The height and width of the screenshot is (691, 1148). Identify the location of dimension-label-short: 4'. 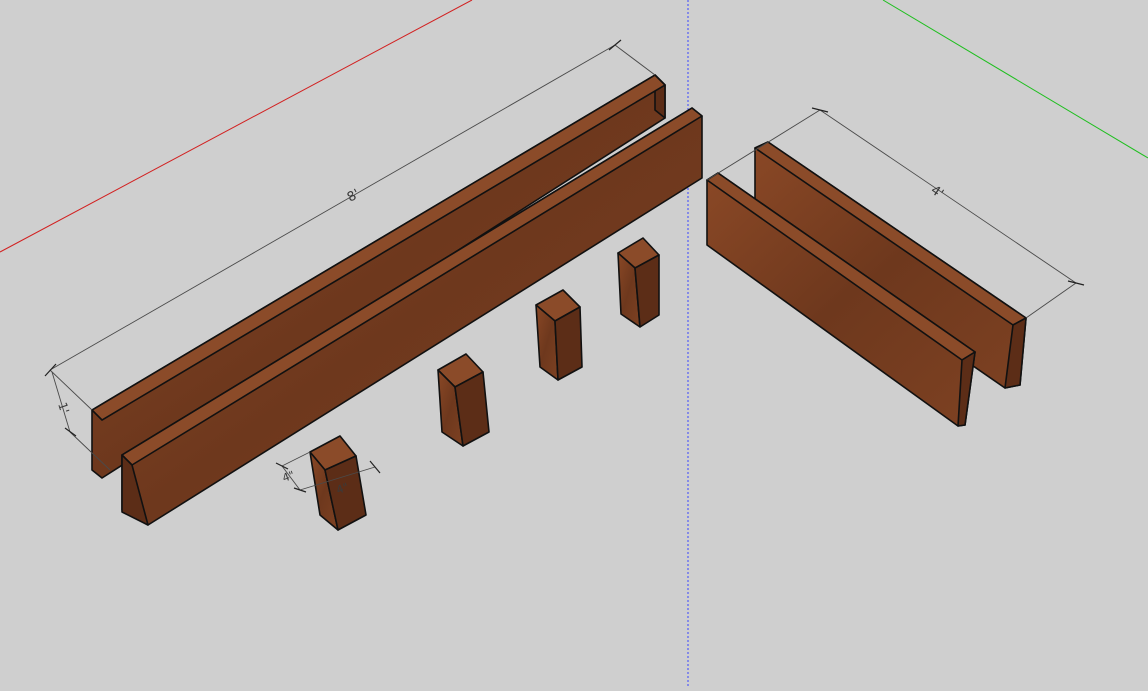
(937, 192).